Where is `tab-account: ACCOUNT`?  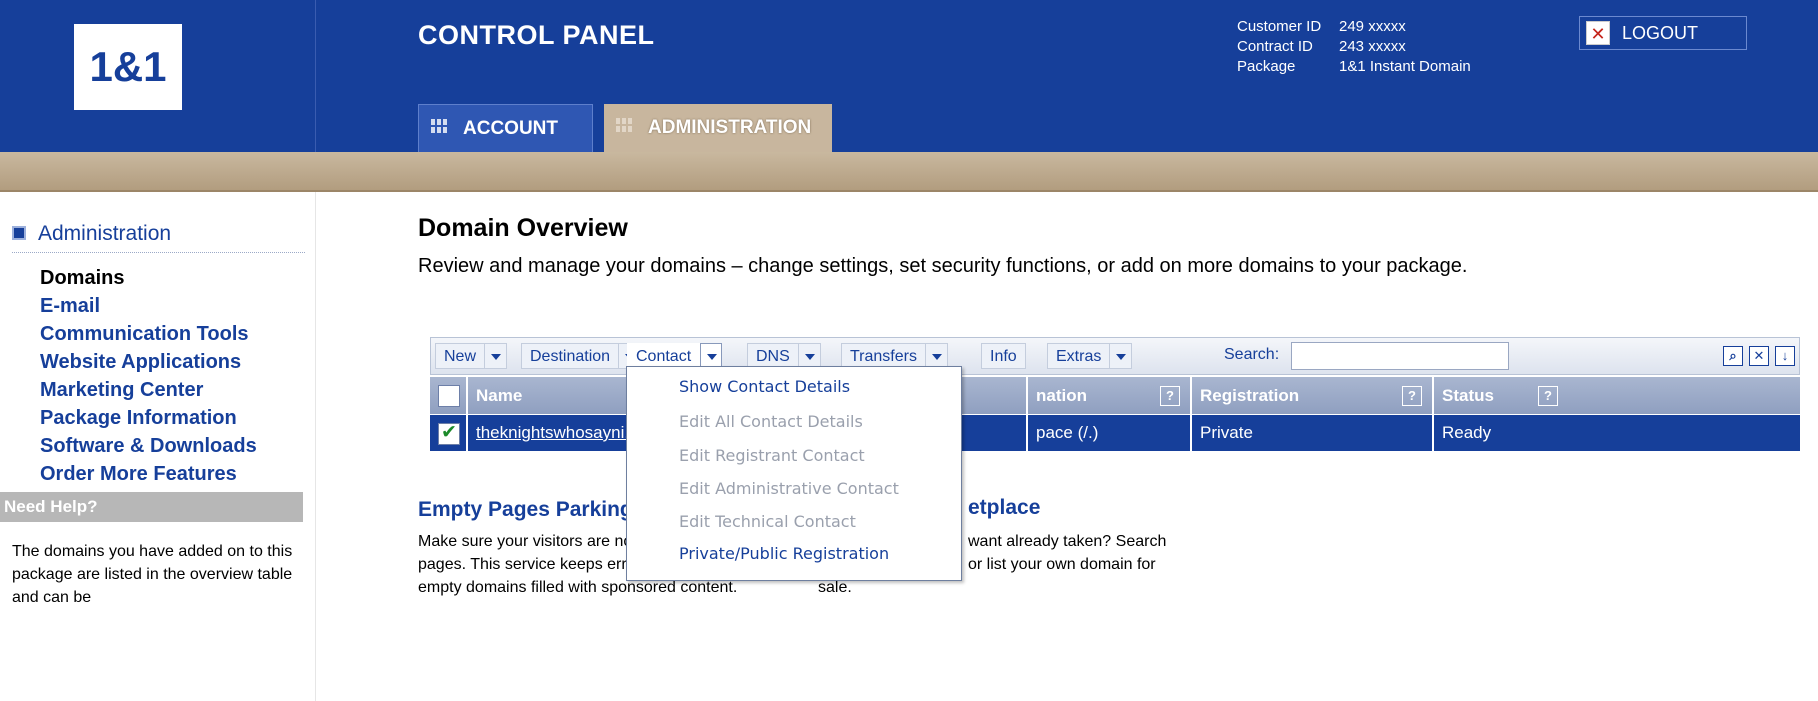 tab-account: ACCOUNT is located at coordinates (505, 128).